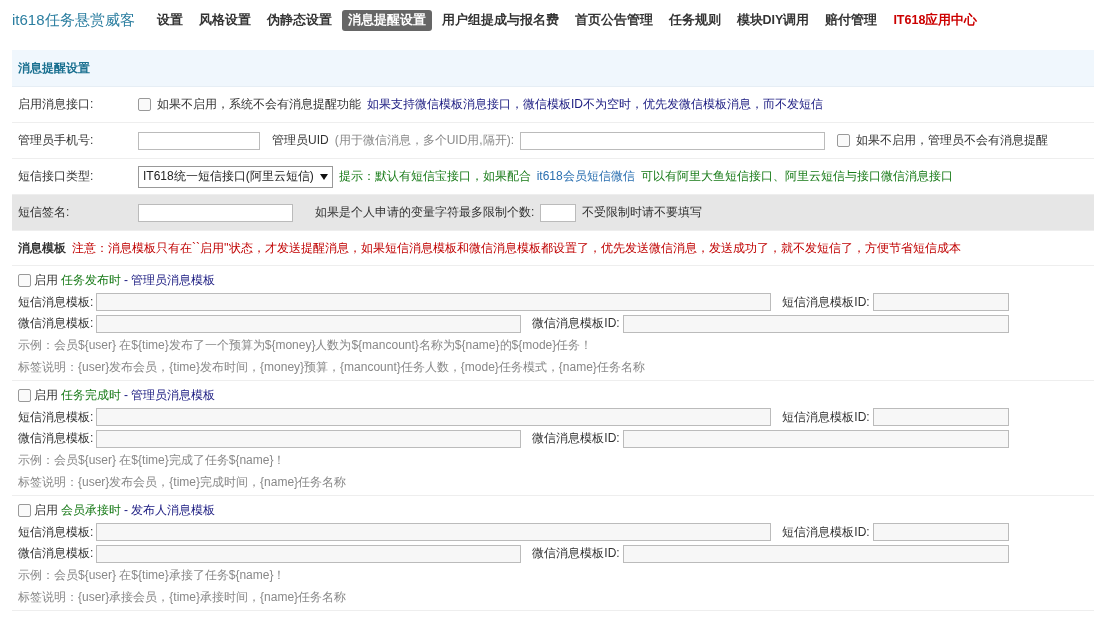  Describe the element at coordinates (773, 20) in the screenshot. I see `nav-tab: 模块DIY调用` at that location.